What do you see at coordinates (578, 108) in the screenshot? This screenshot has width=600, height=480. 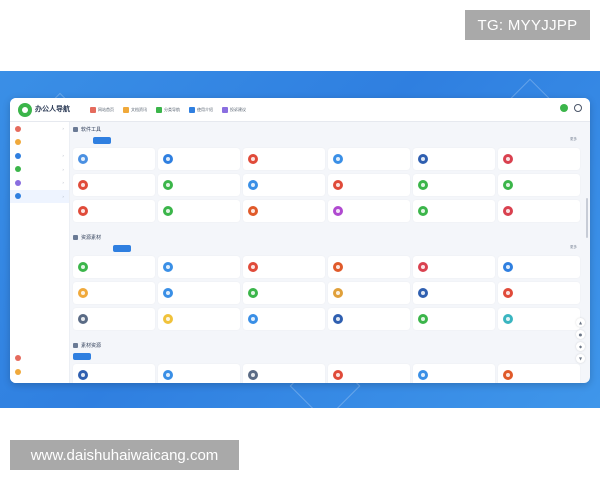 I see `search-icon` at bounding box center [578, 108].